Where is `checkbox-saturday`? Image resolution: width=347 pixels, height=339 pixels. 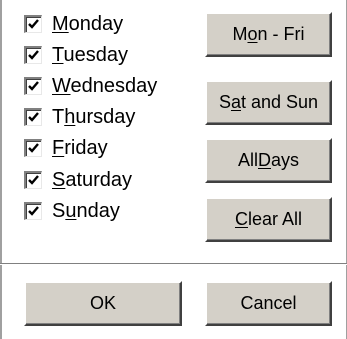 checkbox-saturday is located at coordinates (33, 180).